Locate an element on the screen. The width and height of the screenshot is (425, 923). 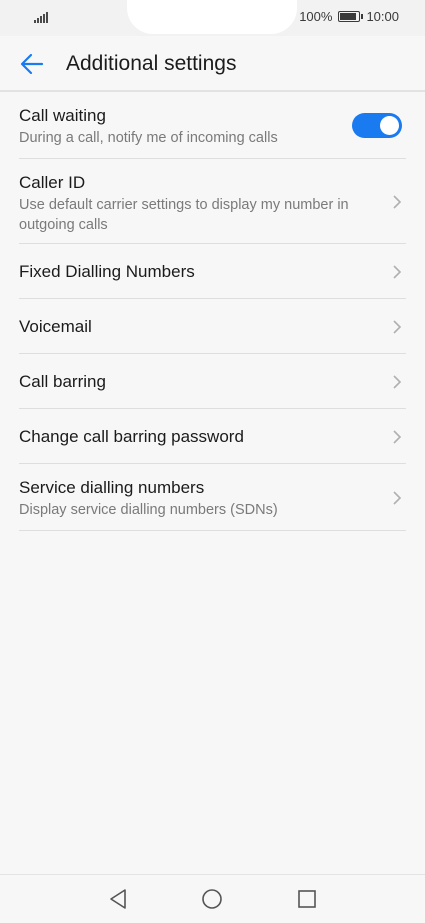
arrow-left-icon is located at coordinates (32, 64).